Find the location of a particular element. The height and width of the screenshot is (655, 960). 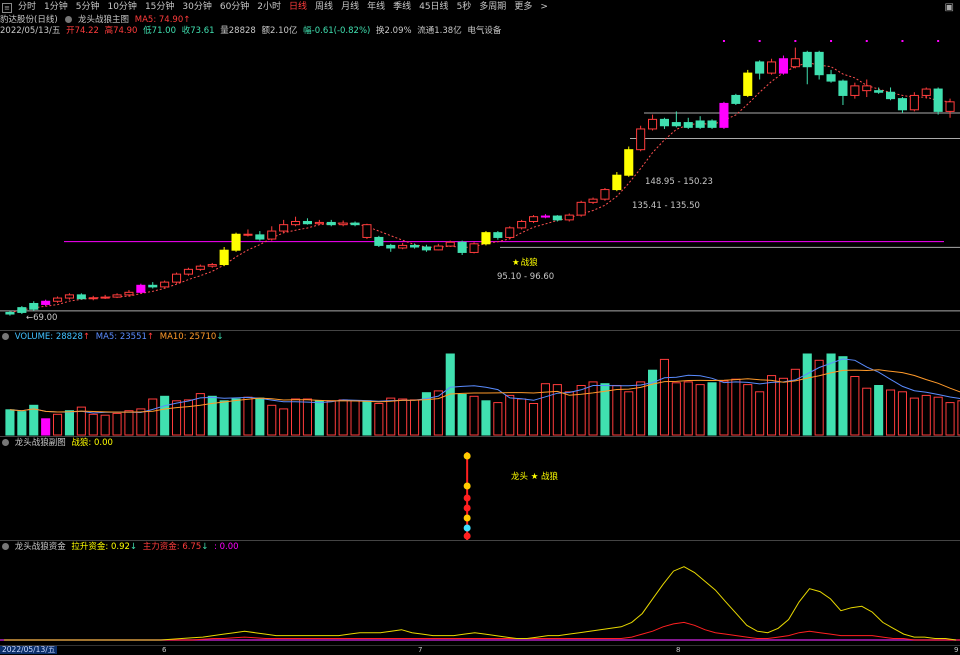

sub1-title: 龙头战狼副图 is located at coordinates (40, 443).